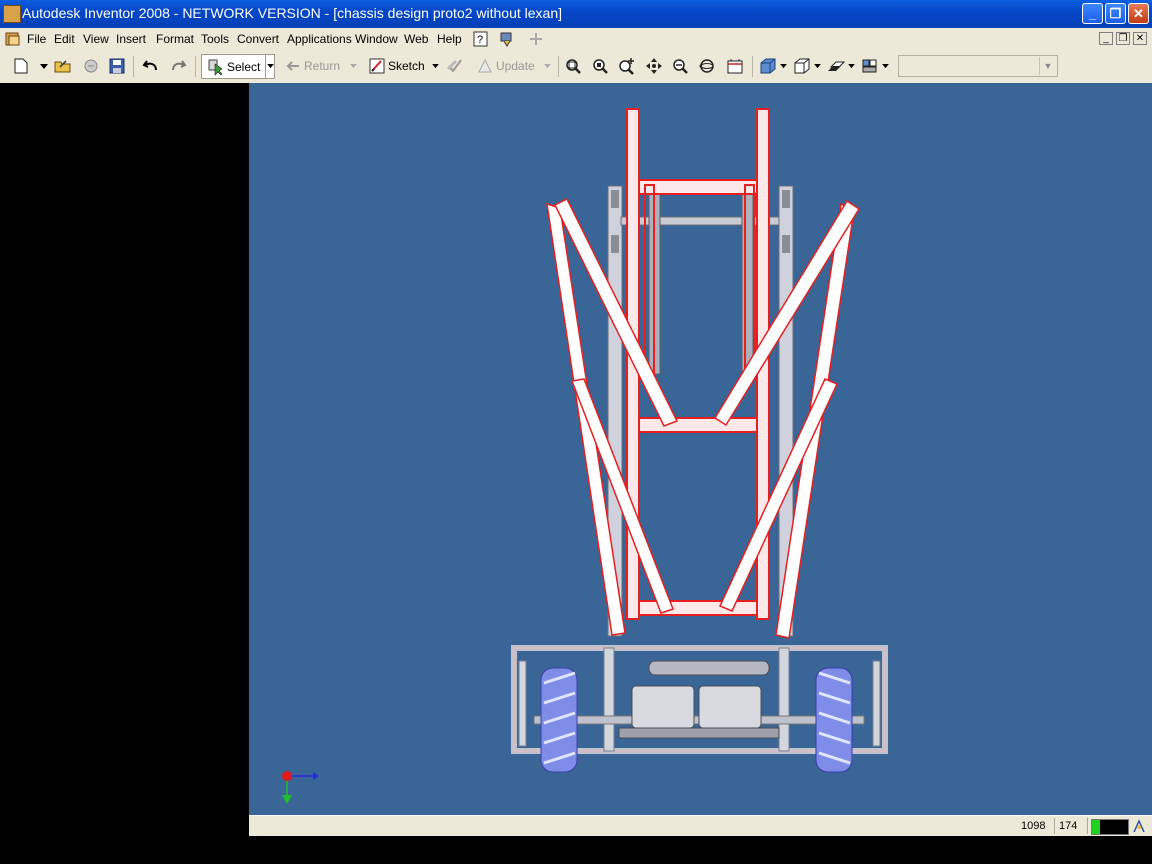  What do you see at coordinates (36, 39) in the screenshot?
I see `menu-file: File` at bounding box center [36, 39].